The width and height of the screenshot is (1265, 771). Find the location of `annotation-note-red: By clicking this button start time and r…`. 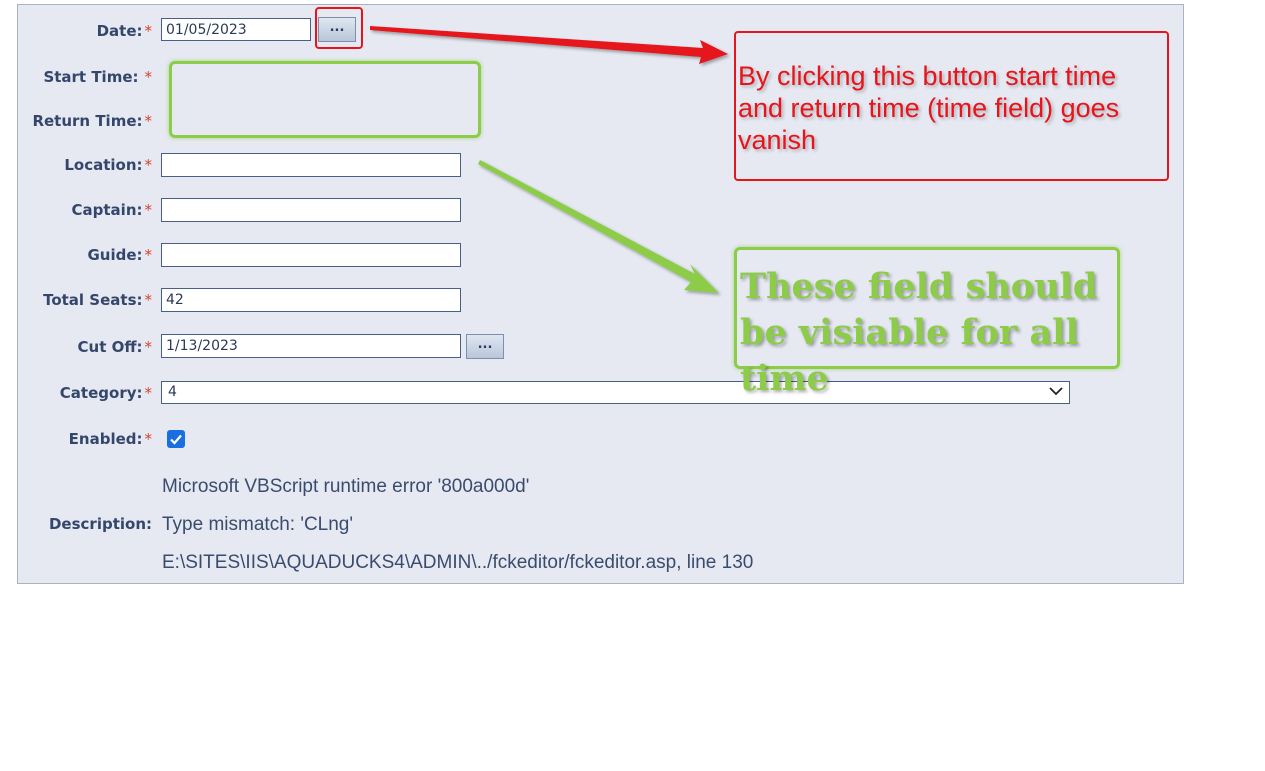

annotation-note-red: By clicking this button start time and r… is located at coordinates (929, 108).